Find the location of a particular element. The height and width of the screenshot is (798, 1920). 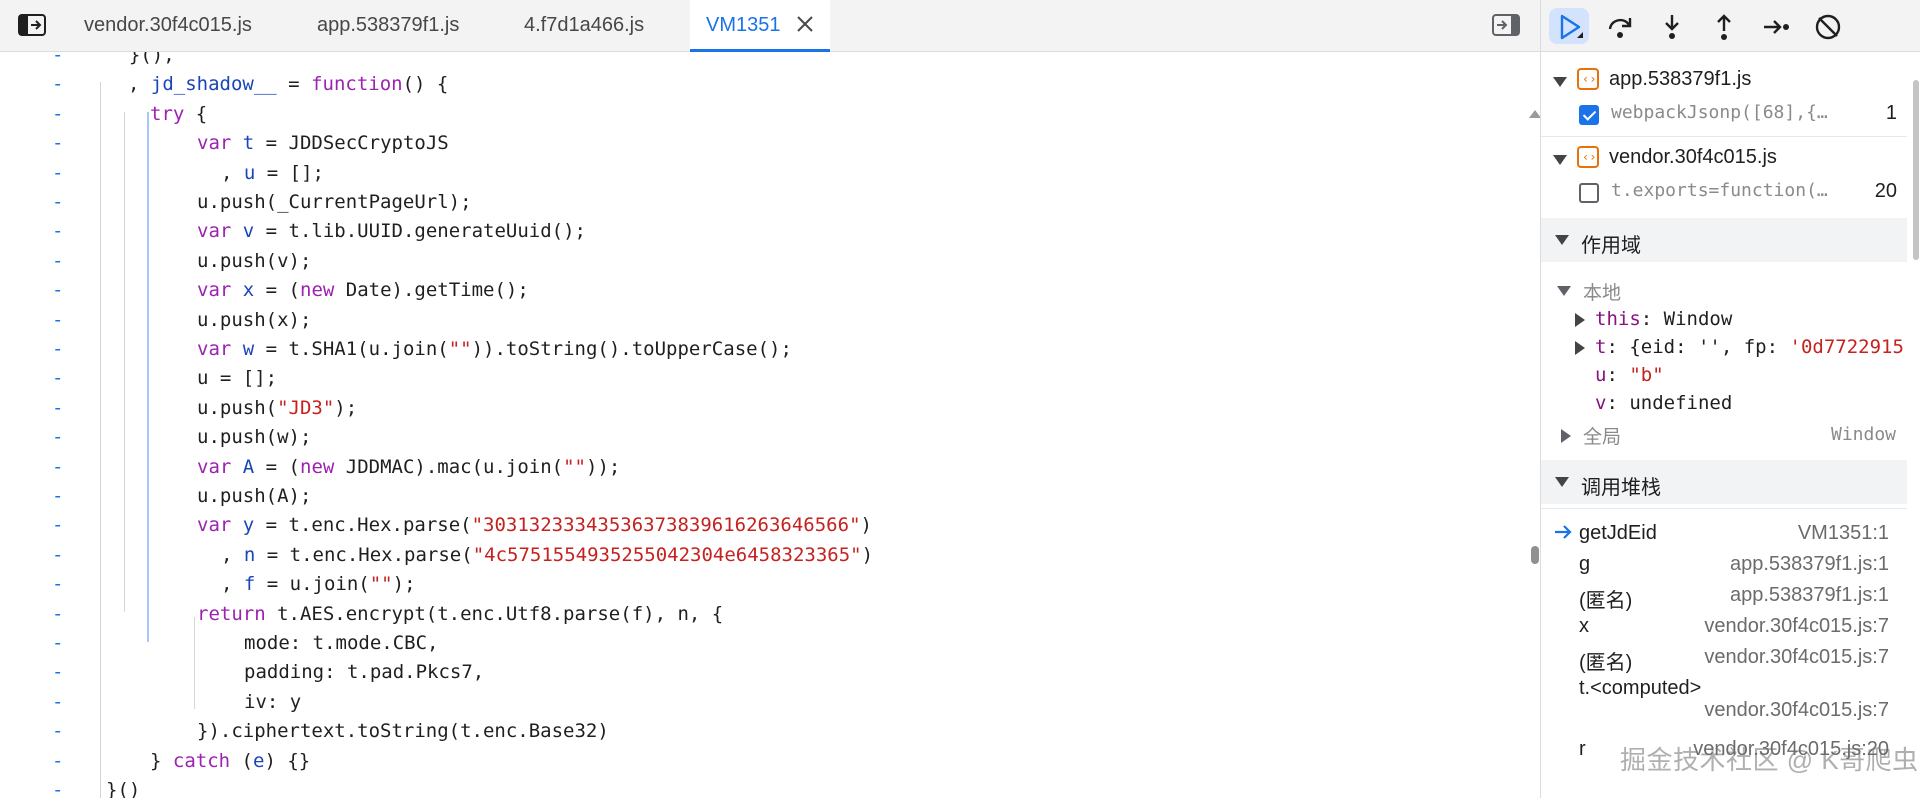

tab-vendor-js: vendor.30f4c015.js is located at coordinates (168, 26).